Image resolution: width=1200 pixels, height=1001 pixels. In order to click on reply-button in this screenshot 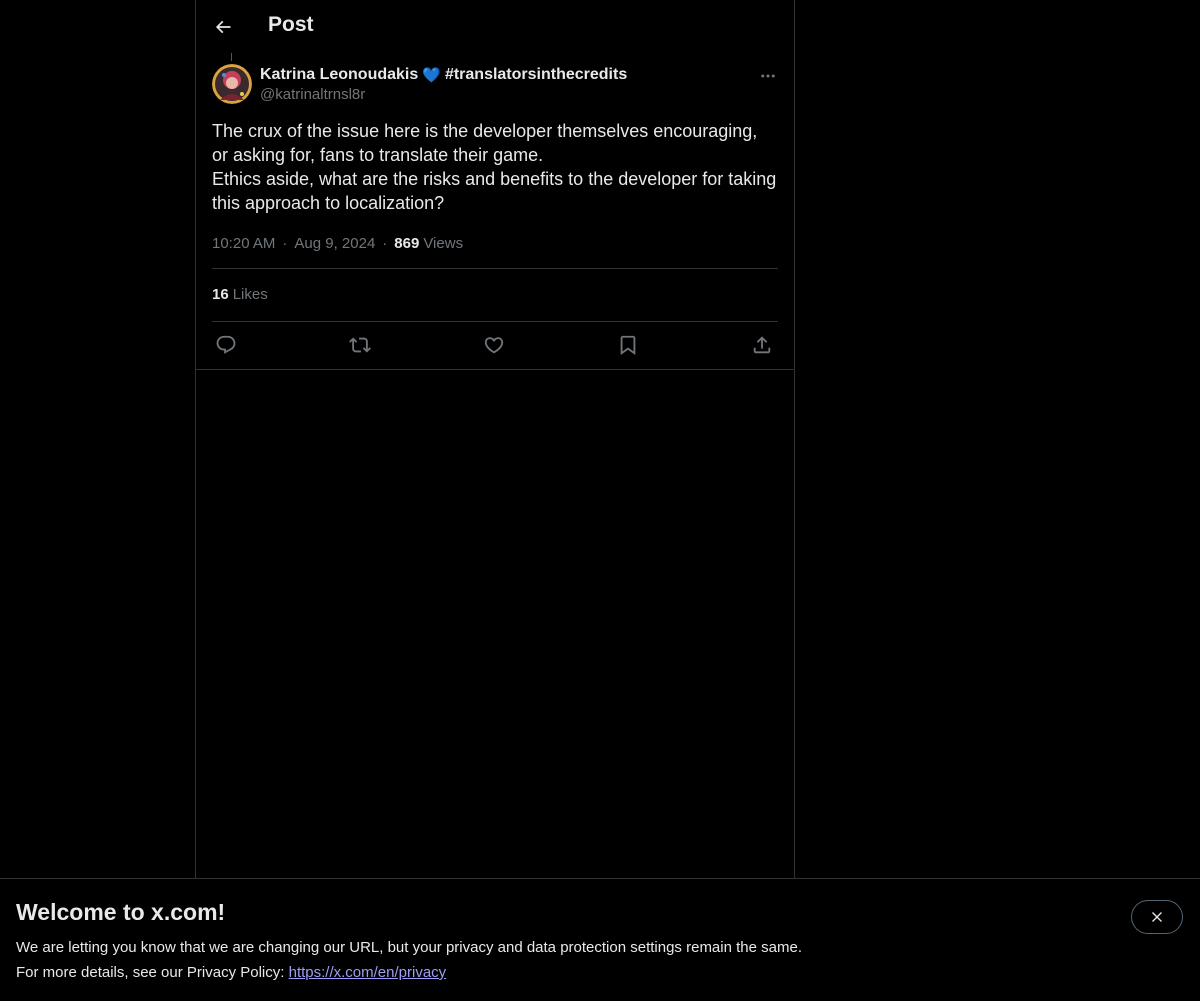, I will do `click(226, 345)`.